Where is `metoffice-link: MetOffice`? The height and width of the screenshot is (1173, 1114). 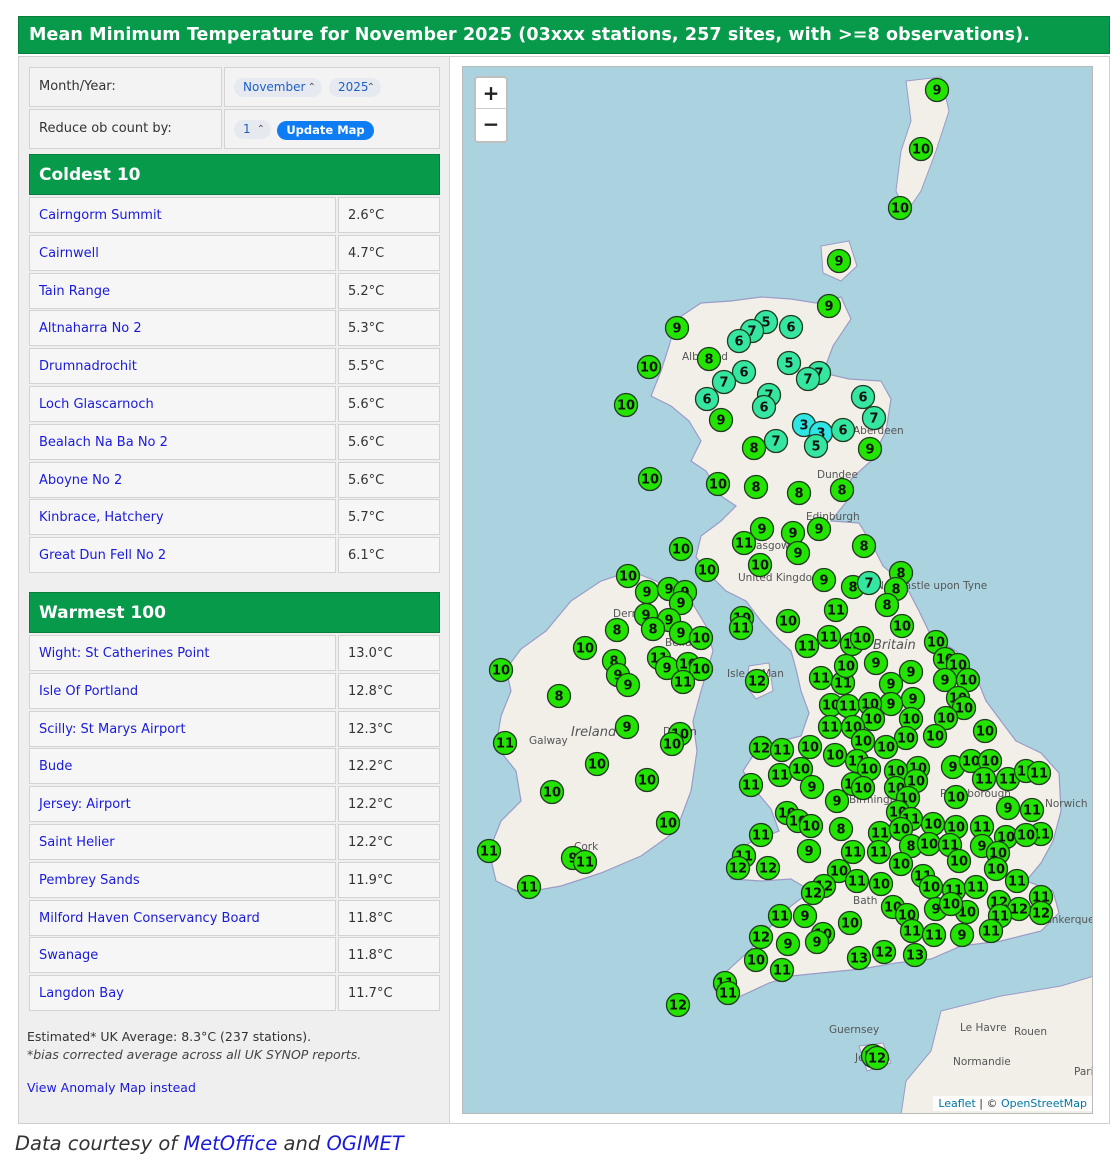 metoffice-link: MetOffice is located at coordinates (230, 1143).